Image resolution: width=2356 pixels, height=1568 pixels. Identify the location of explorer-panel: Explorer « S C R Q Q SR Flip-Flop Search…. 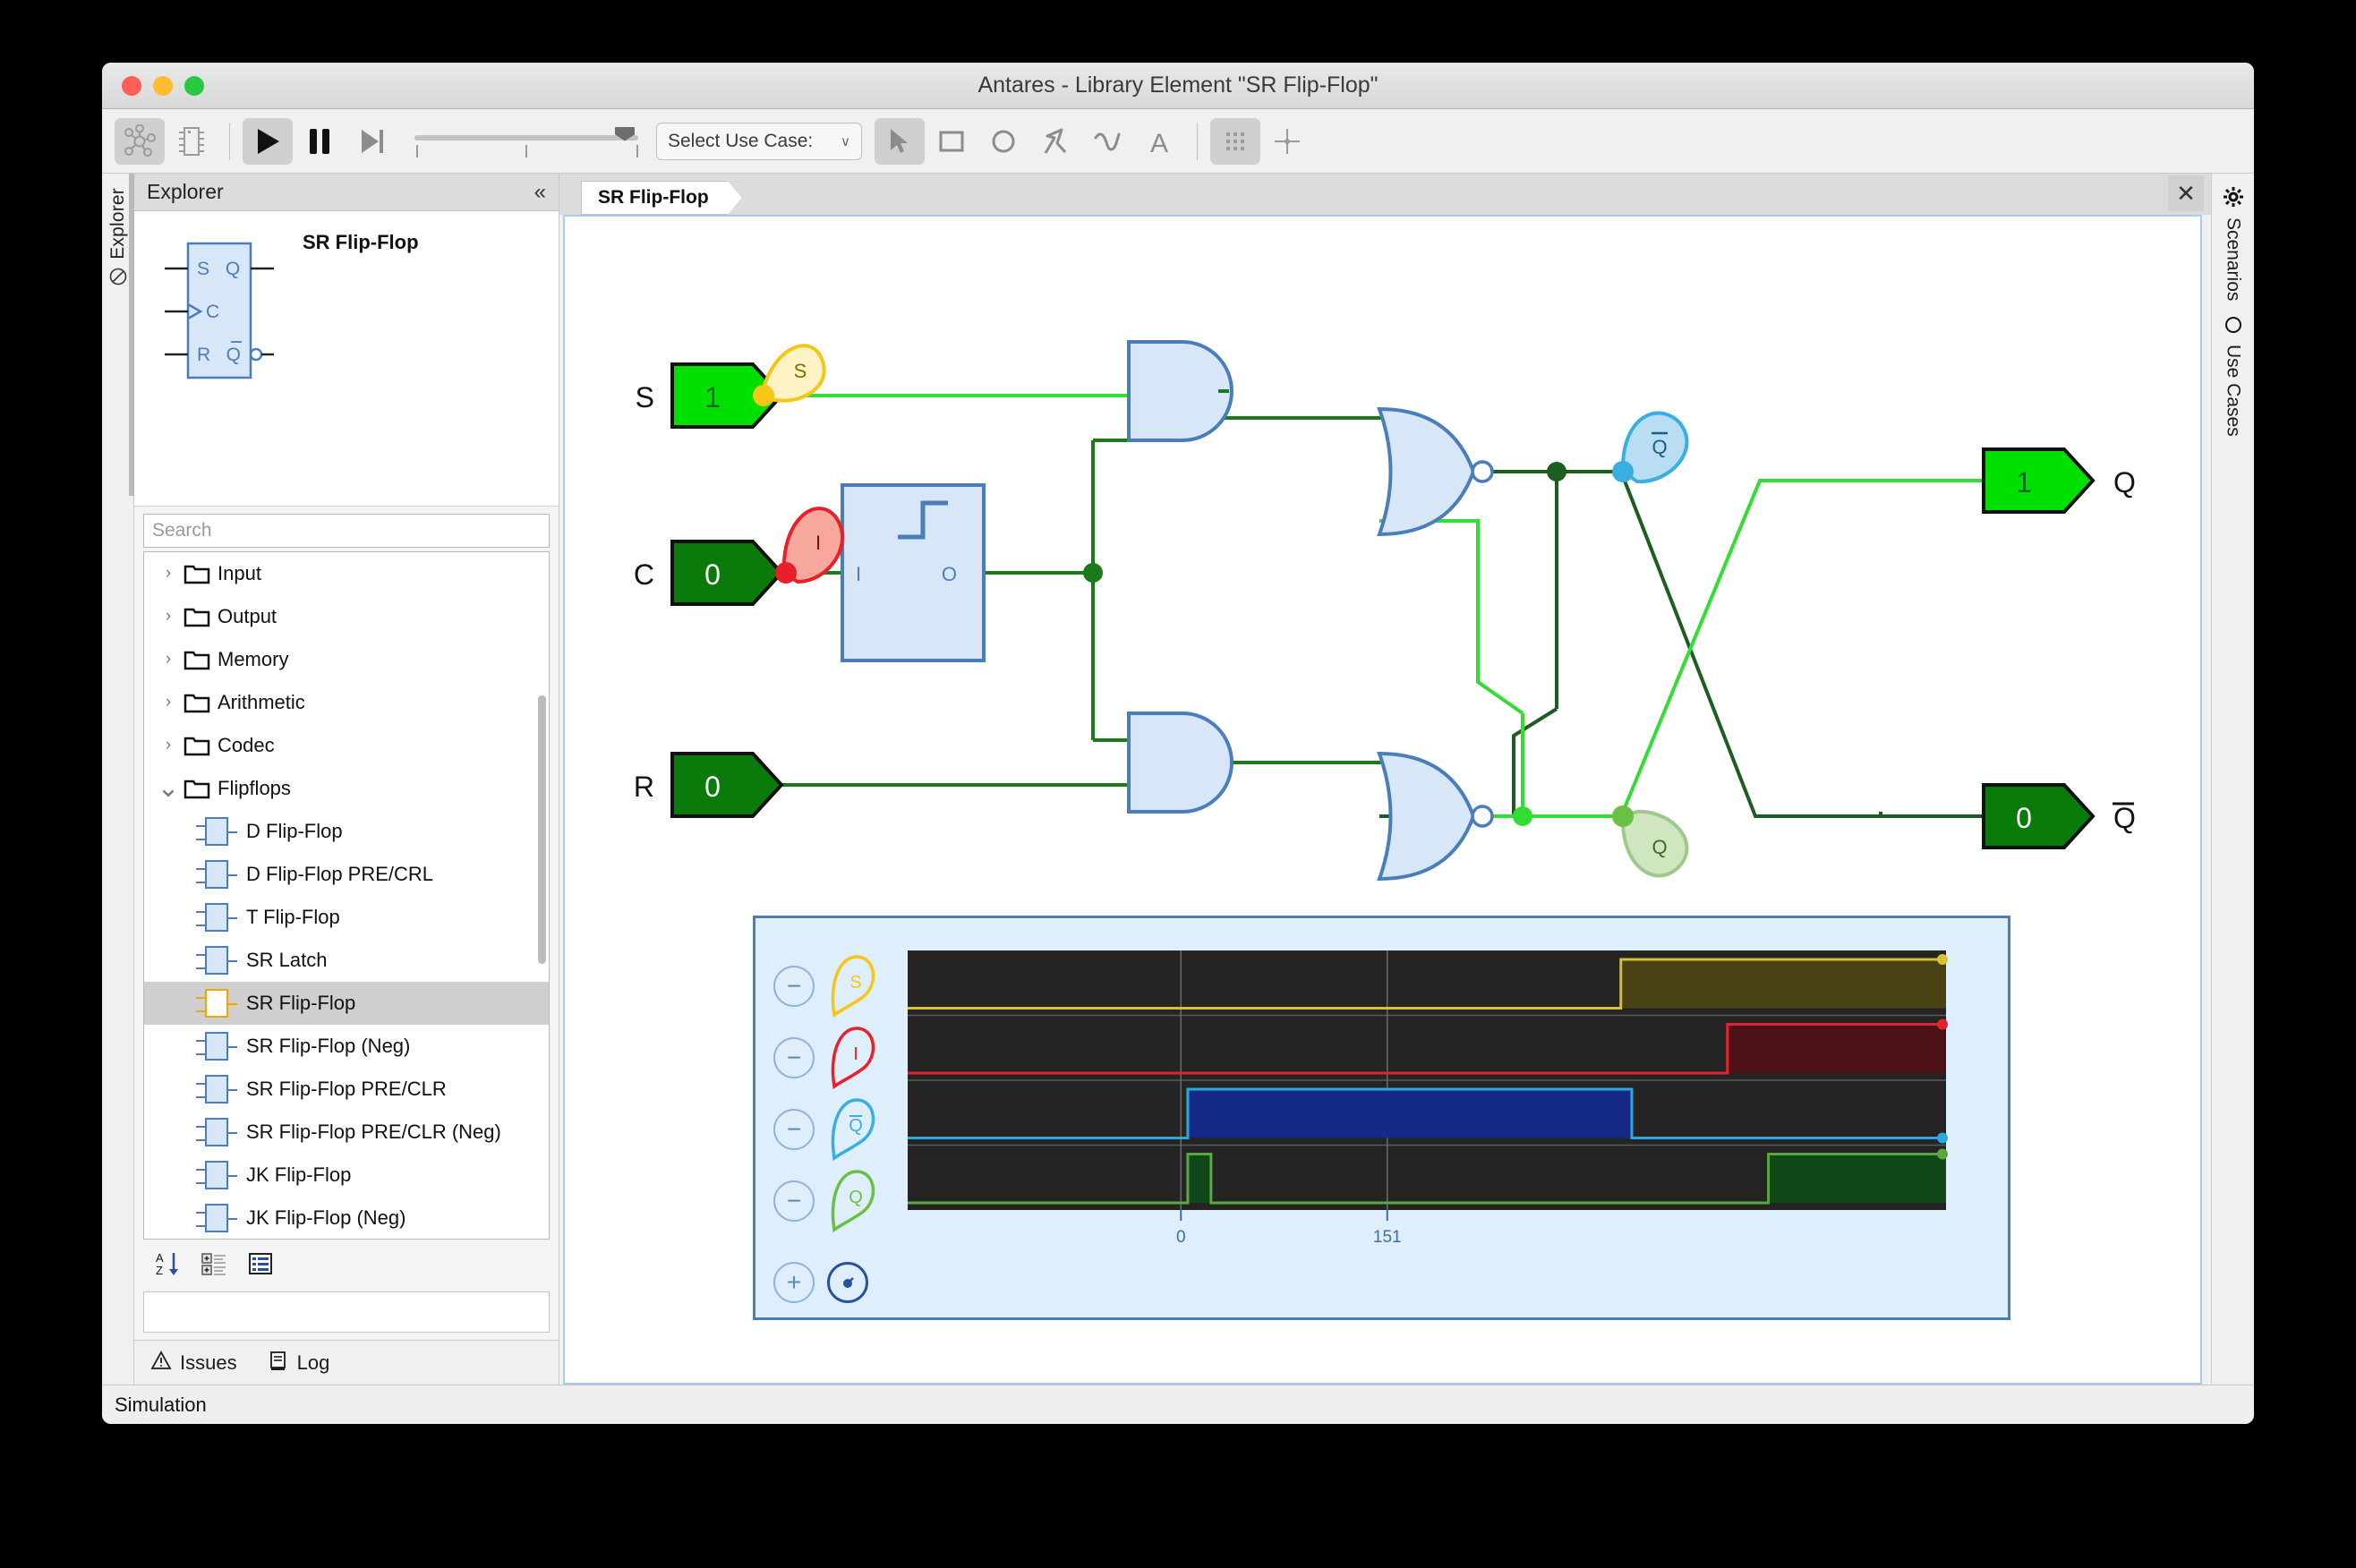
(347, 779).